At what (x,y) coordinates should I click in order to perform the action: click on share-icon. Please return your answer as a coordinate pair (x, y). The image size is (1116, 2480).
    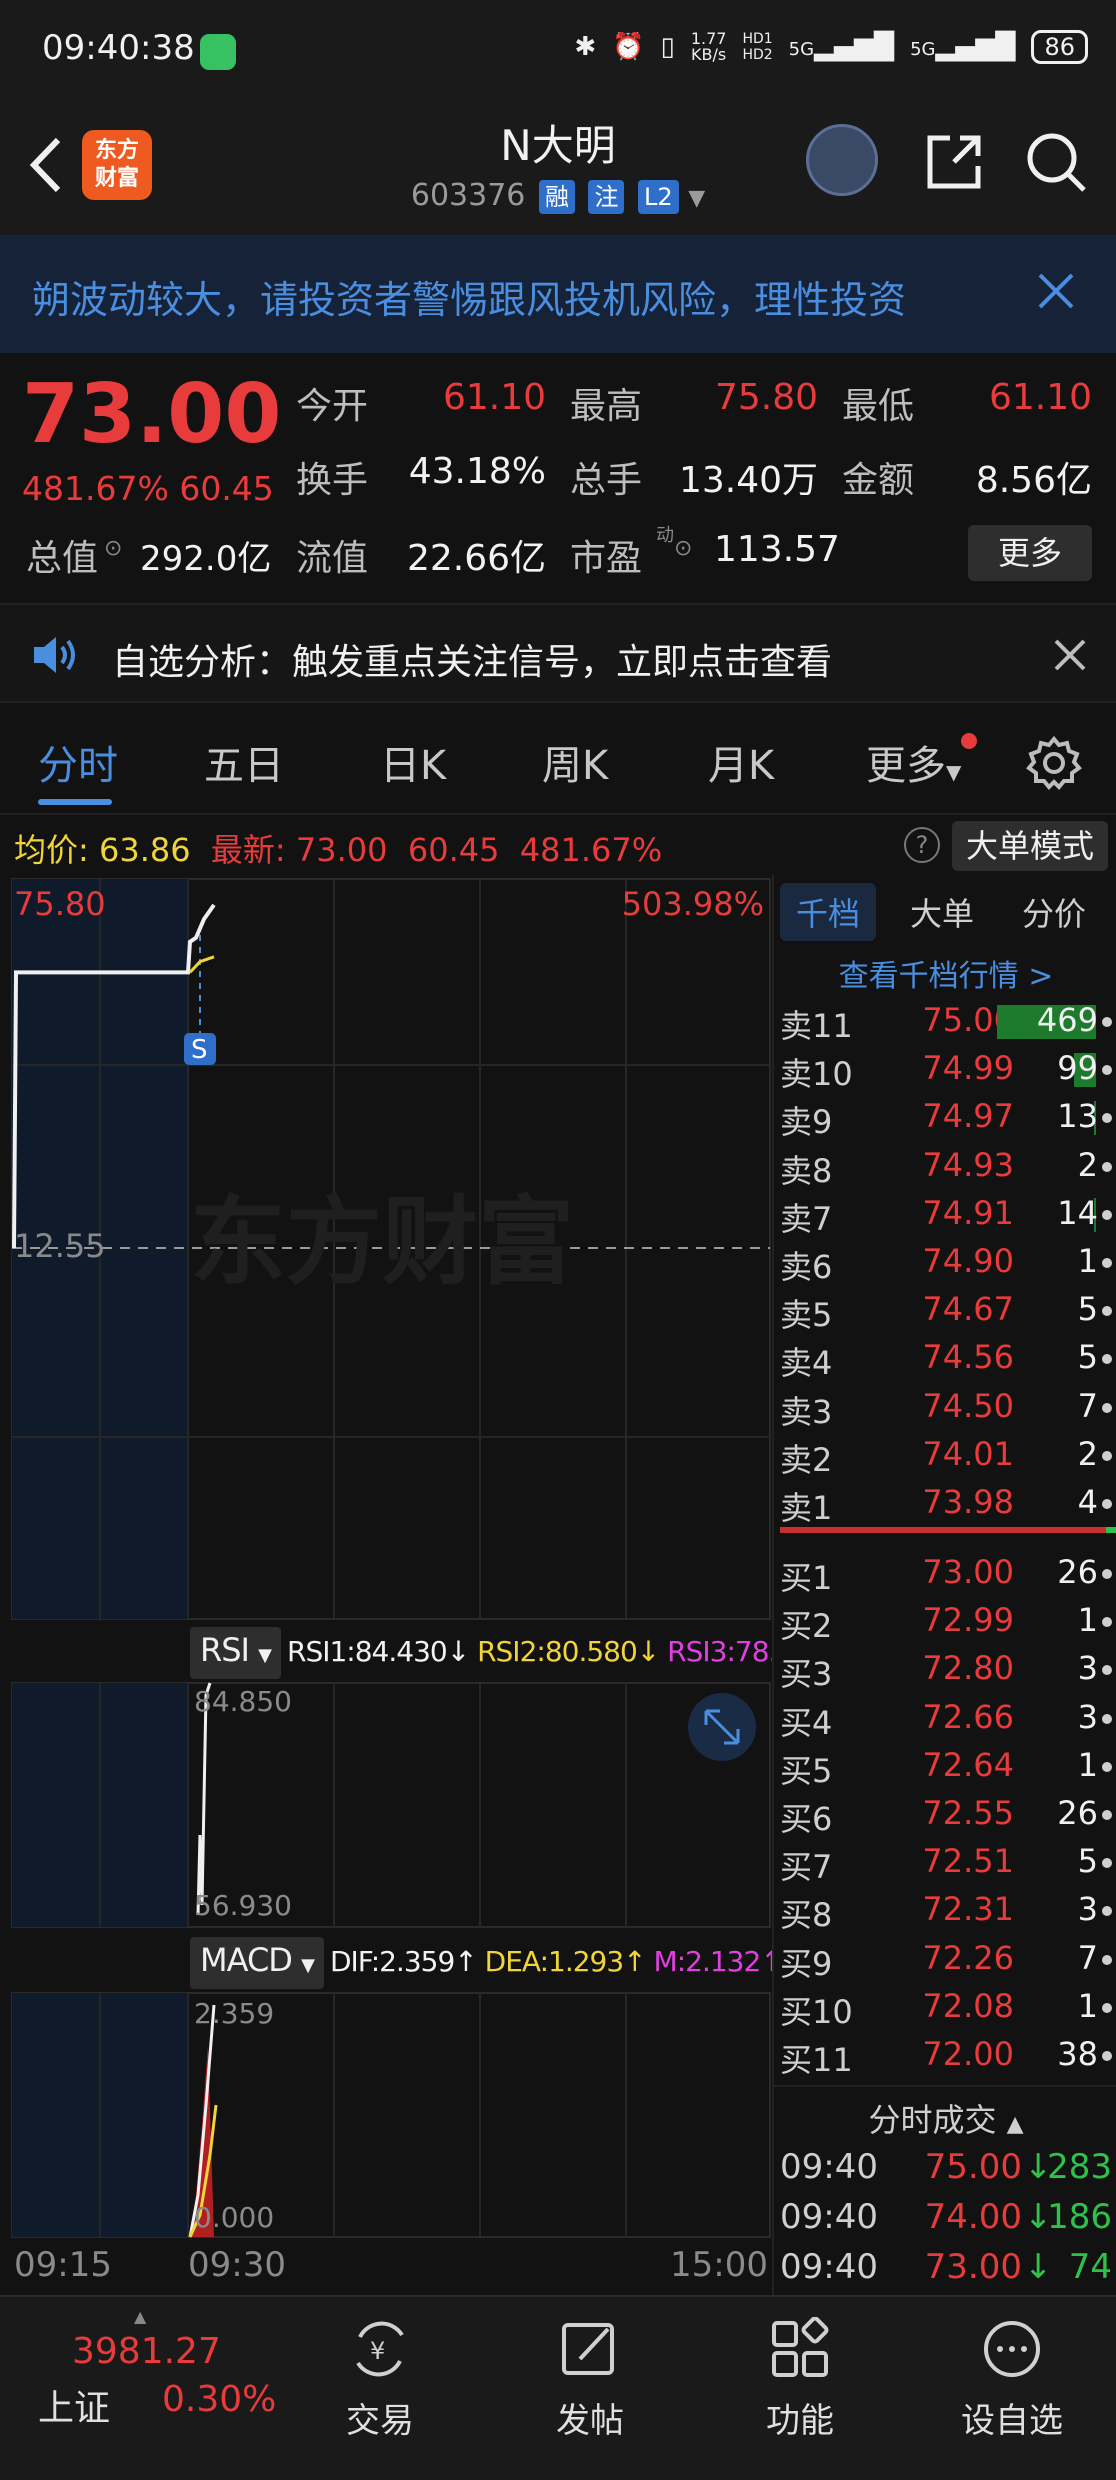
    Looking at the image, I should click on (954, 162).